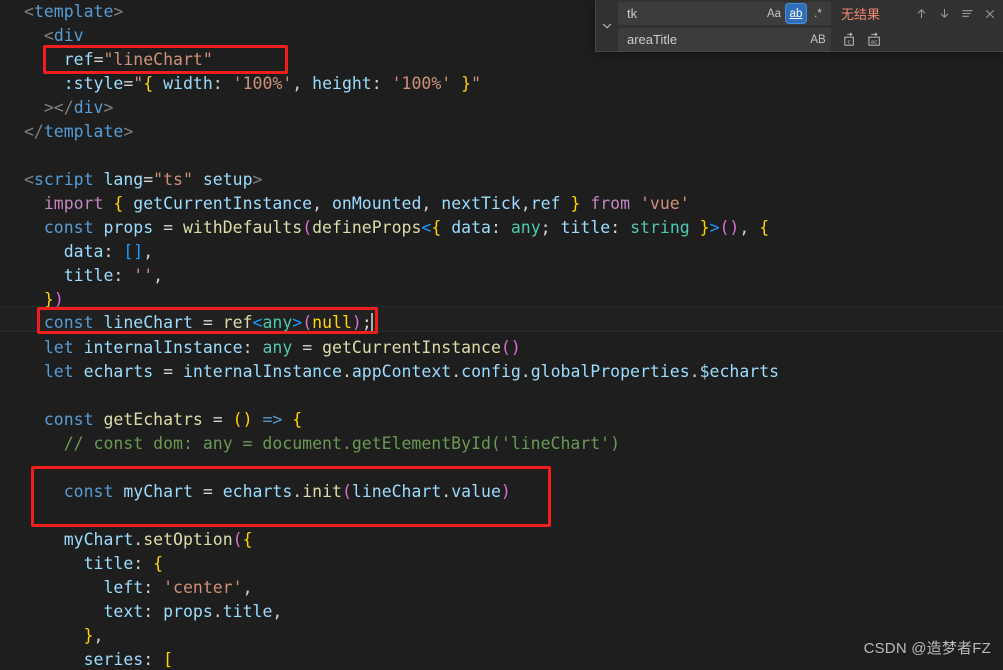 This screenshot has width=1003, height=670. Describe the element at coordinates (501, 588) in the screenshot. I see `code-line: left: 'center',` at that location.